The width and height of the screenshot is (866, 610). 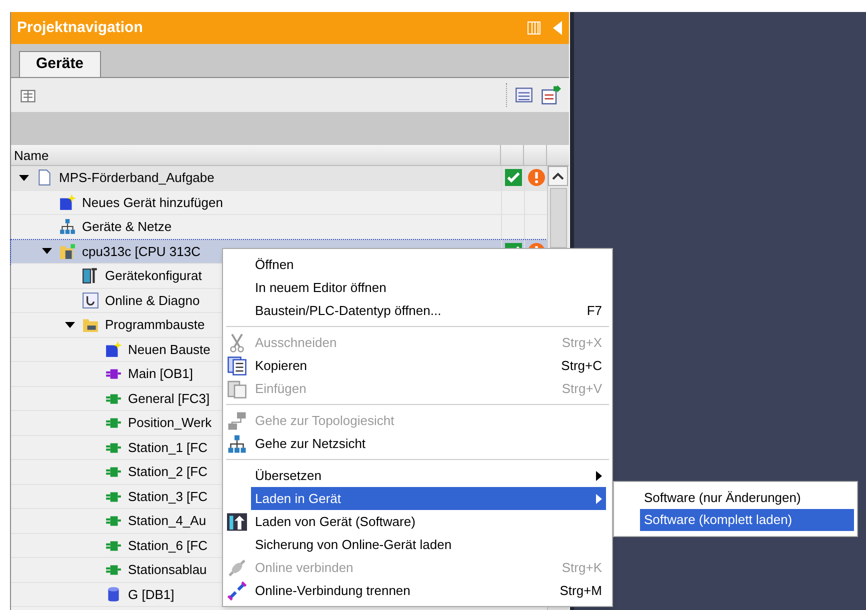 What do you see at coordinates (167, 521) in the screenshot?
I see `item-label: Station_4_Au` at bounding box center [167, 521].